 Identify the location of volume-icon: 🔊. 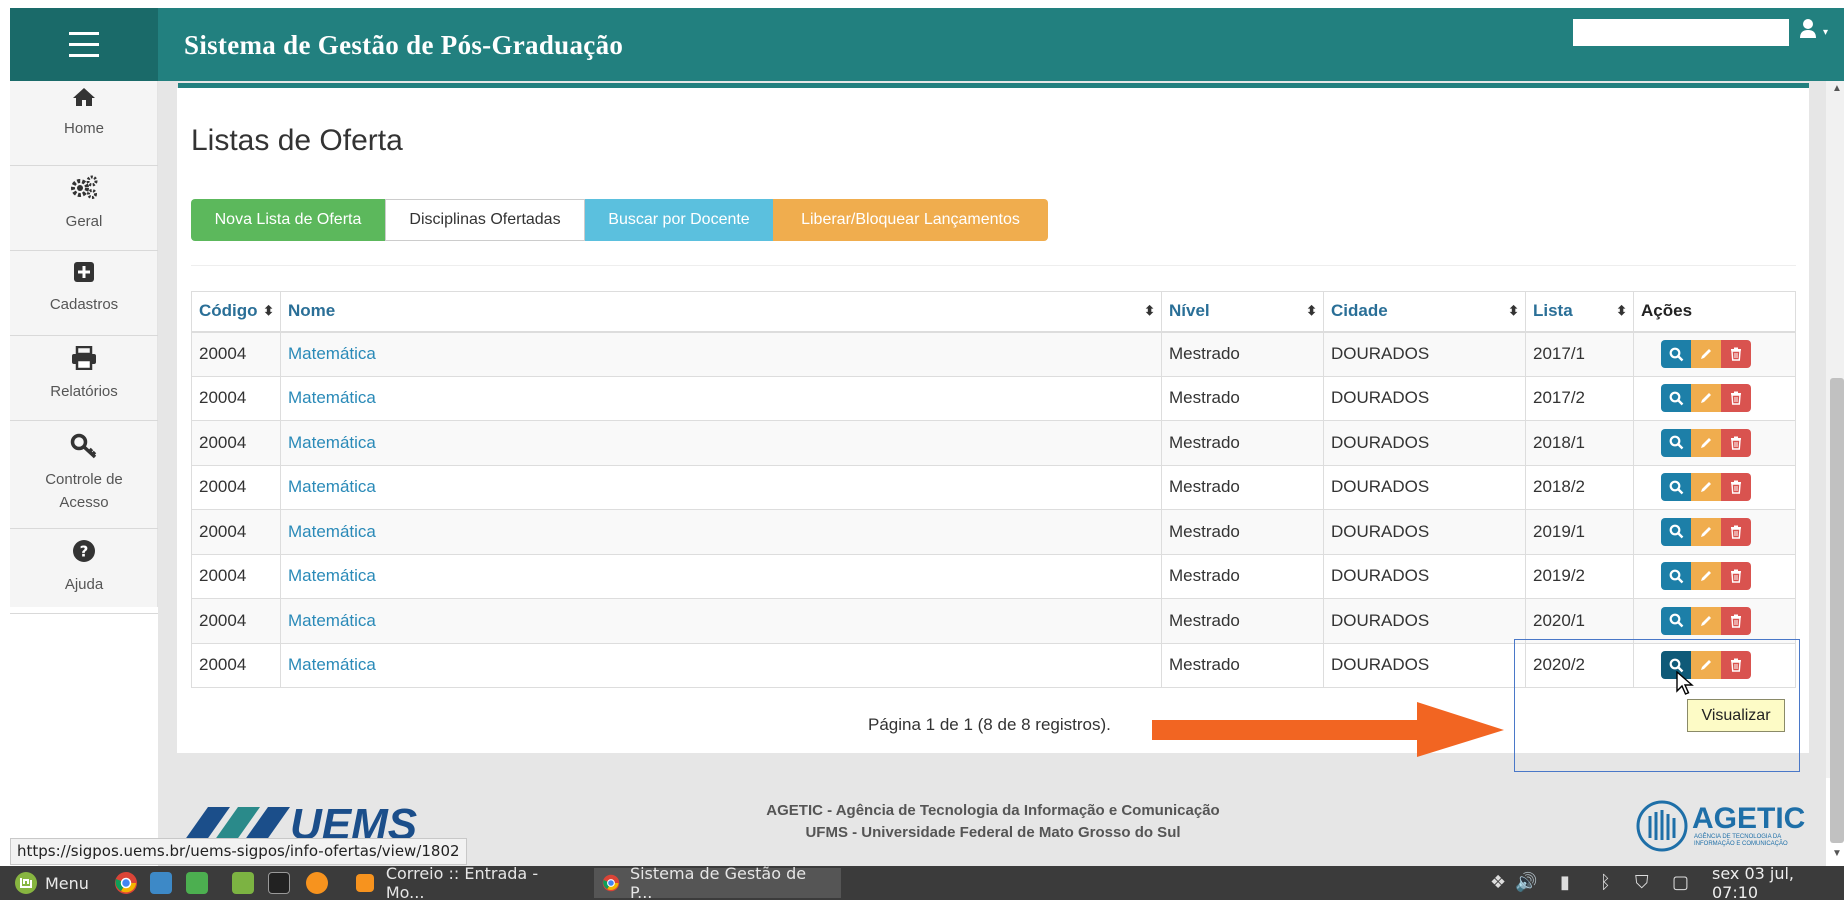
(1526, 882).